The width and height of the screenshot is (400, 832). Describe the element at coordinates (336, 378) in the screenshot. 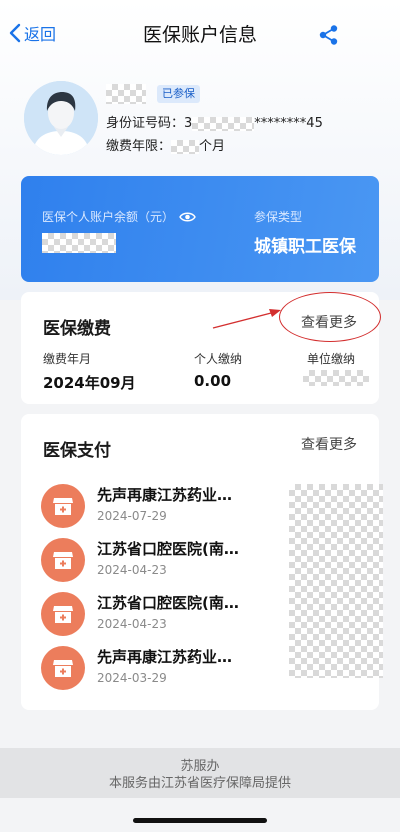

I see `employer-payment-redacted` at that location.